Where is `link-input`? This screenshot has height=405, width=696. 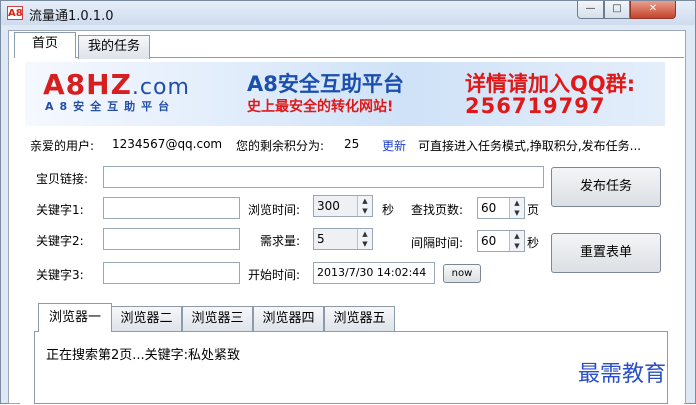 link-input is located at coordinates (323, 177).